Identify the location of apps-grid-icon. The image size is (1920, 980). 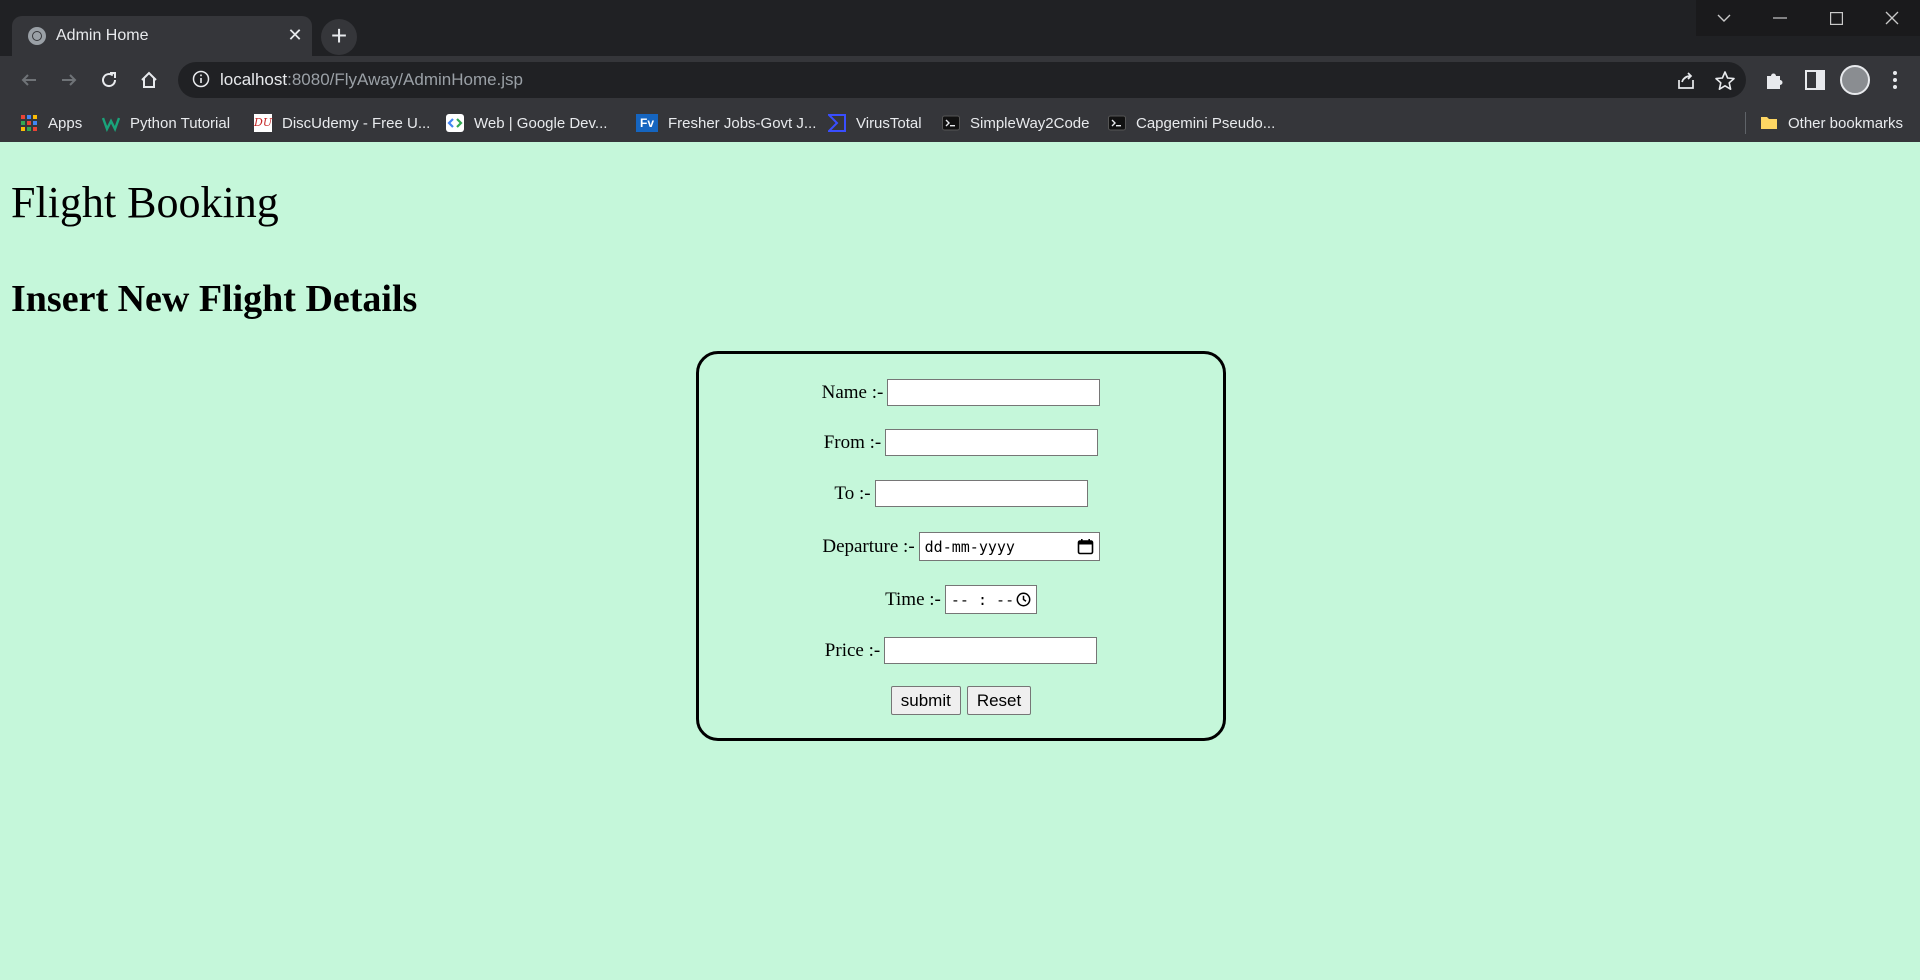
(29, 123).